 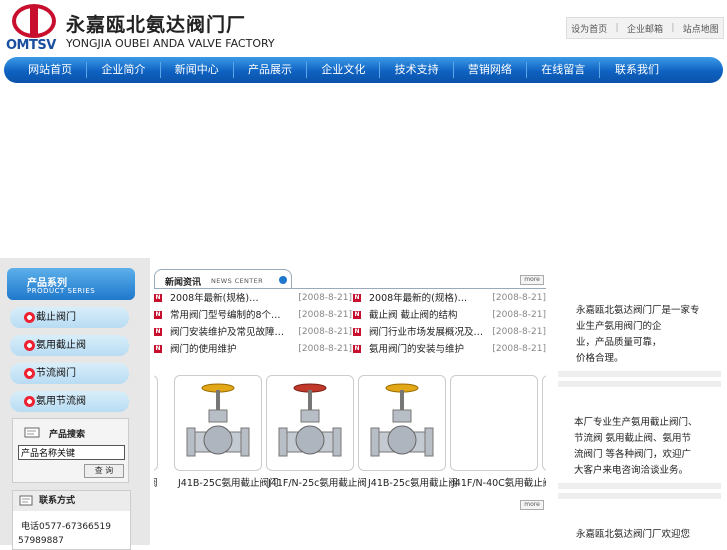 I want to click on nav-culture: 企业文化, so click(x=344, y=70).